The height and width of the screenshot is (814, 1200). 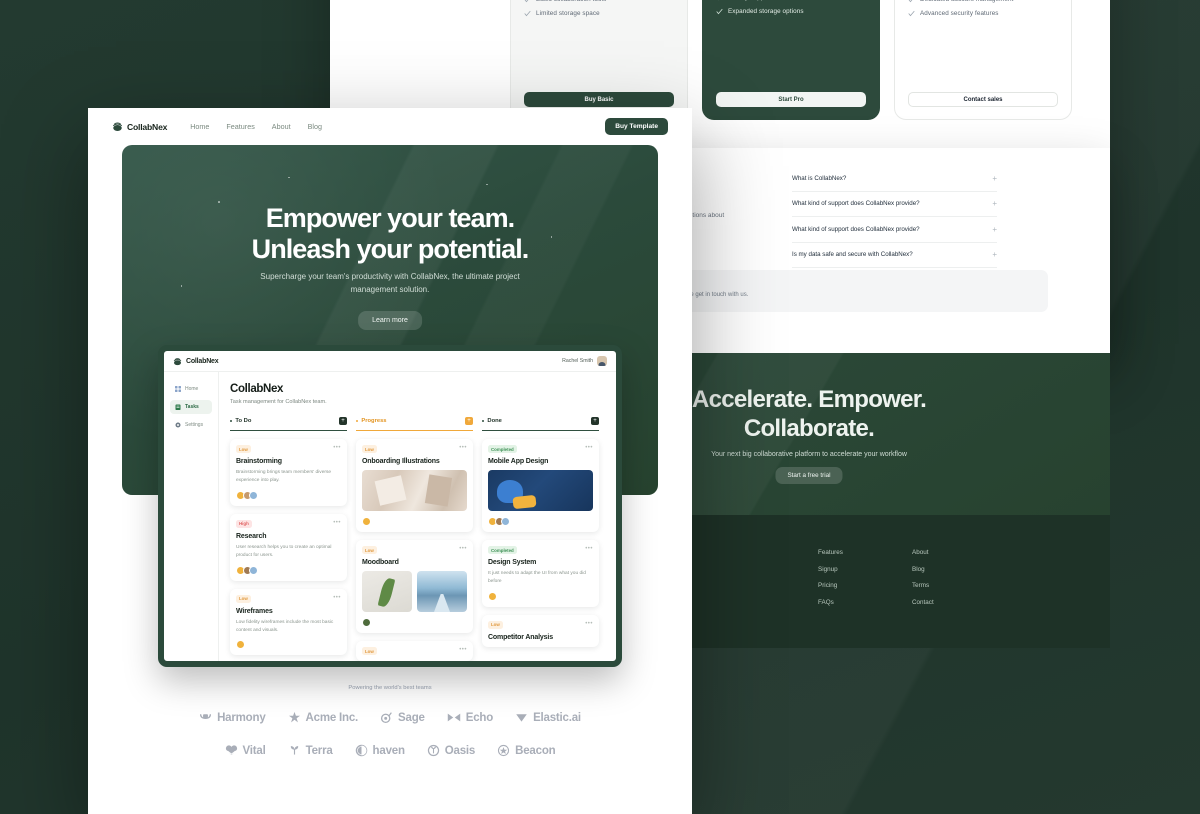 I want to click on sidebar-item-tasks: Tasks, so click(x=191, y=407).